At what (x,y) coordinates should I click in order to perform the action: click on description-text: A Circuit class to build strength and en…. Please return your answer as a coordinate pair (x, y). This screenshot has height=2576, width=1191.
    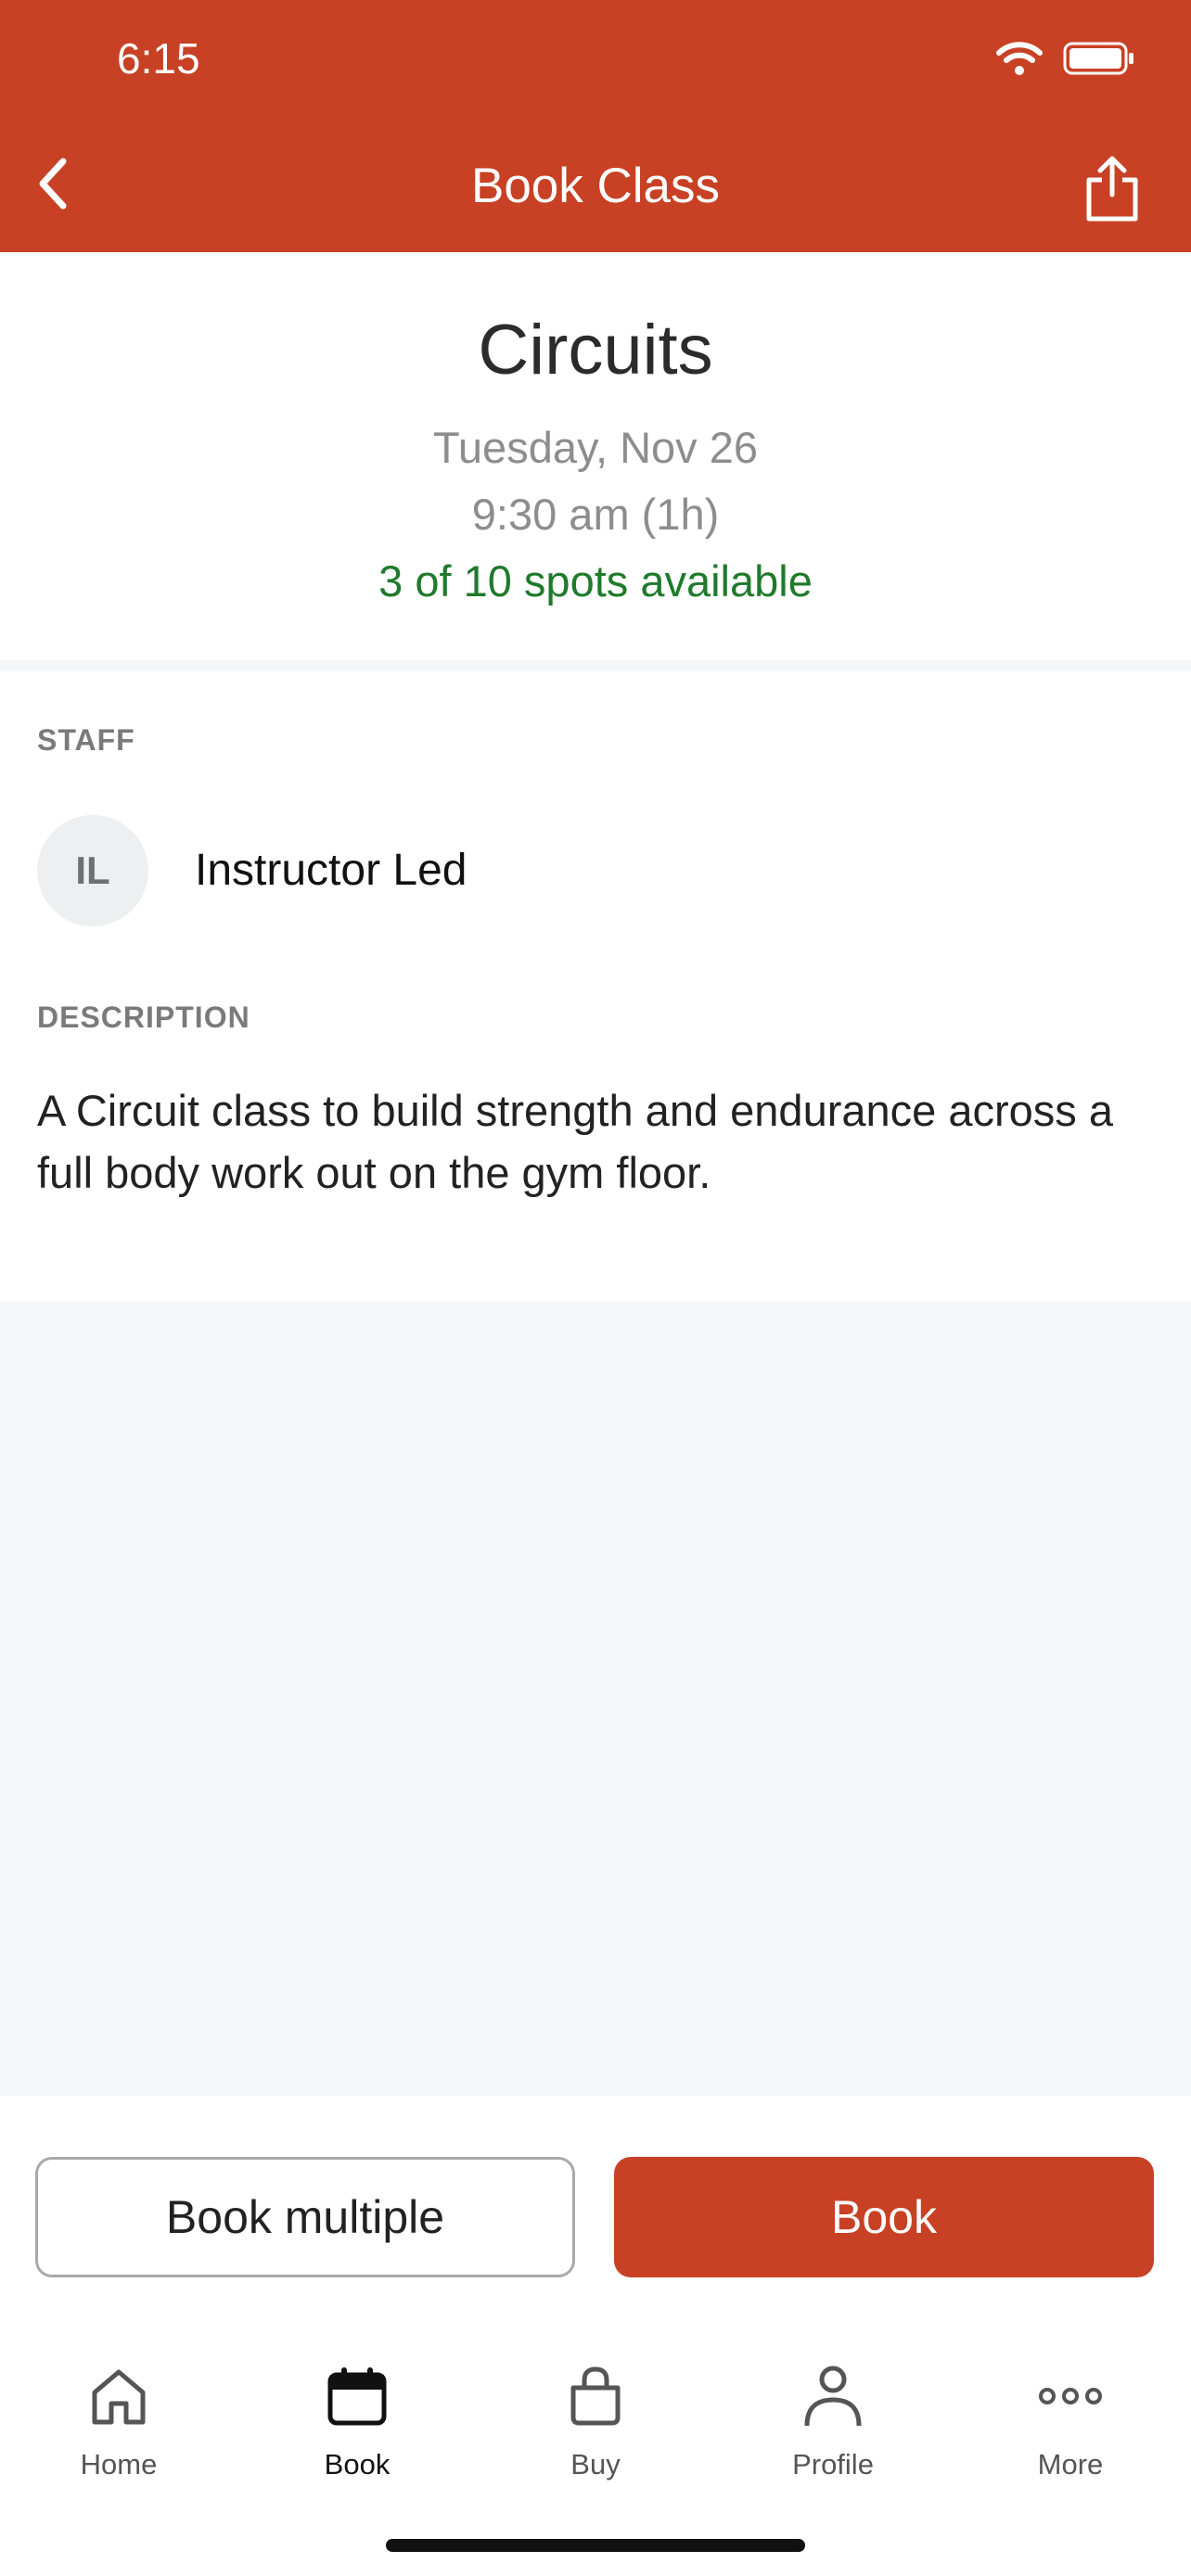
    Looking at the image, I should click on (575, 1142).